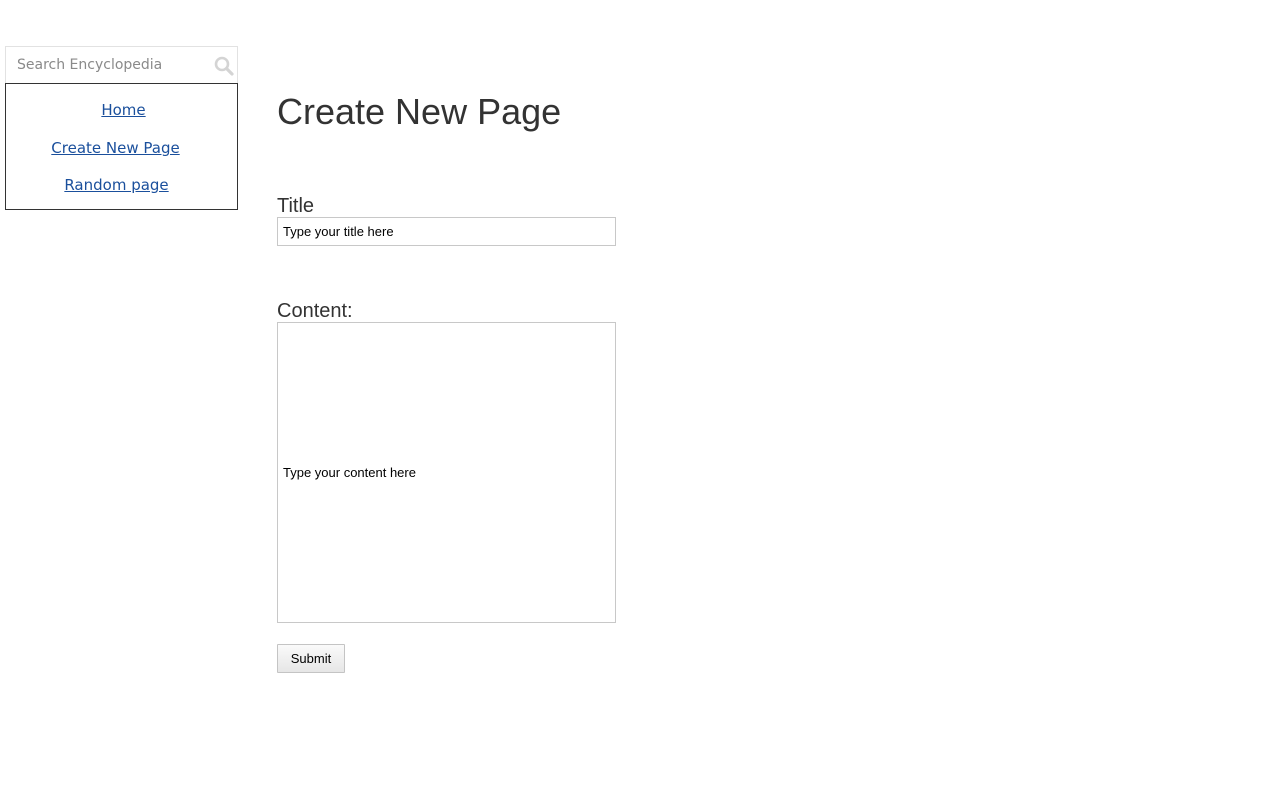 The height and width of the screenshot is (800, 1280). I want to click on nav-link-create-new-page: Create New Page, so click(115, 148).